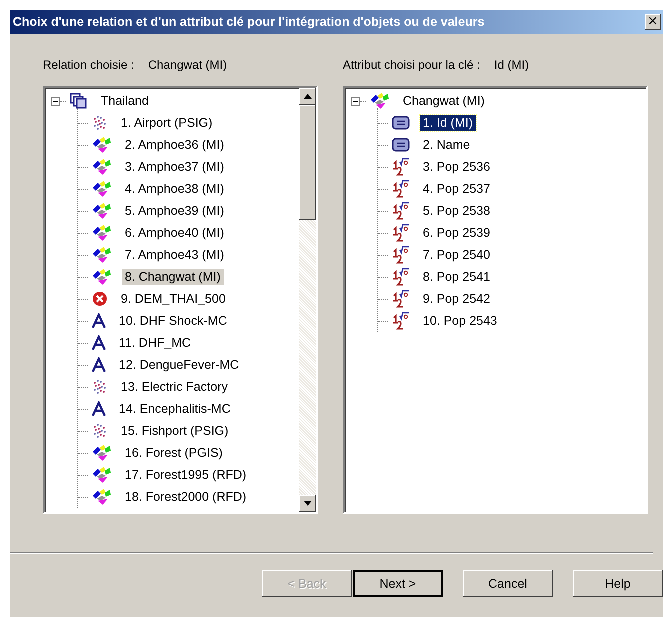 The width and height of the screenshot is (663, 617). Describe the element at coordinates (179, 365) in the screenshot. I see `tree-item: 12. DengueFever-MC` at that location.